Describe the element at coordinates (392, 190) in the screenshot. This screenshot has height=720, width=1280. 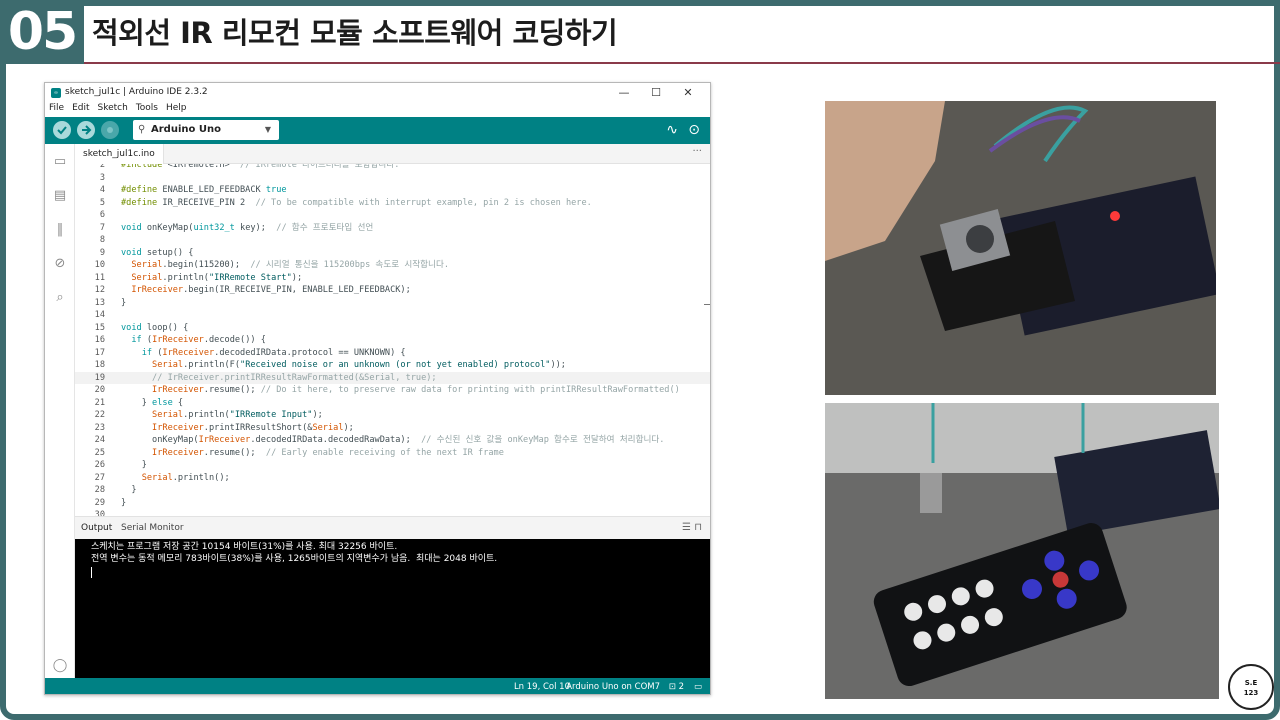
I see `code-line: 4 #define ENABLE_LED_FEEDBACK true` at that location.